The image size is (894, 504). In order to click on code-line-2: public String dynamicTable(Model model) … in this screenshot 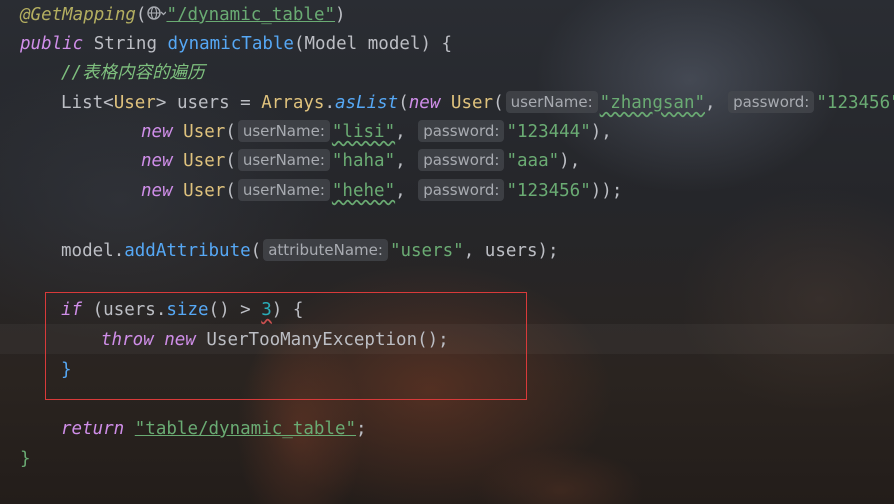, I will do `click(236, 44)`.